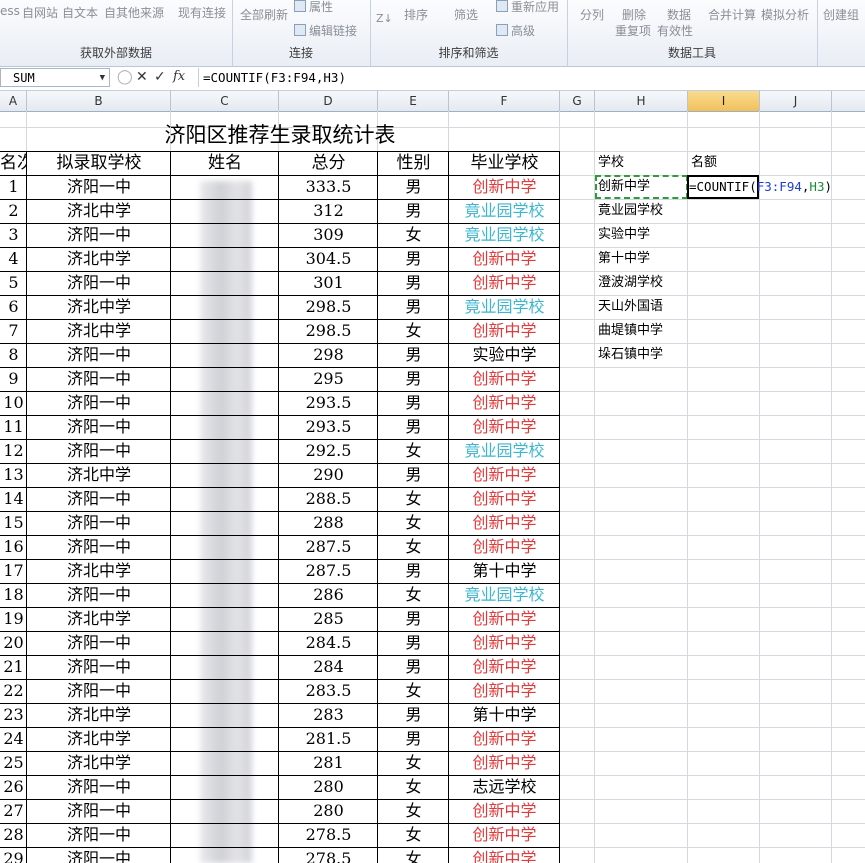  What do you see at coordinates (328, 163) in the screenshot?
I see `header-score: 总分` at bounding box center [328, 163].